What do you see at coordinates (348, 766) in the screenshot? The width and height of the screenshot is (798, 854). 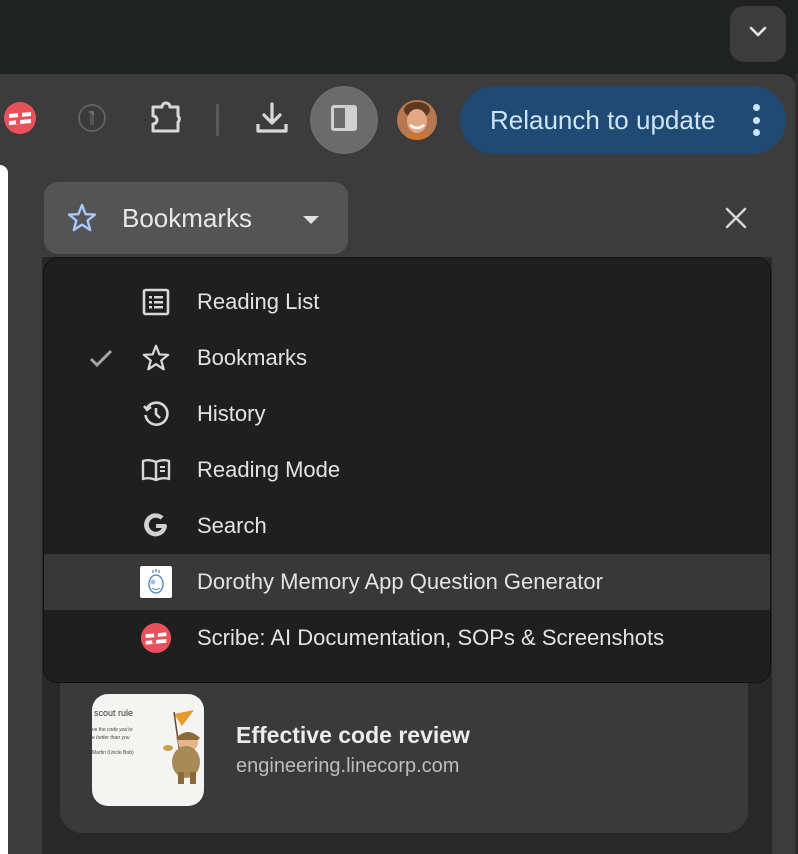 I see `bookmark-url: engineering.linecorp.com` at bounding box center [348, 766].